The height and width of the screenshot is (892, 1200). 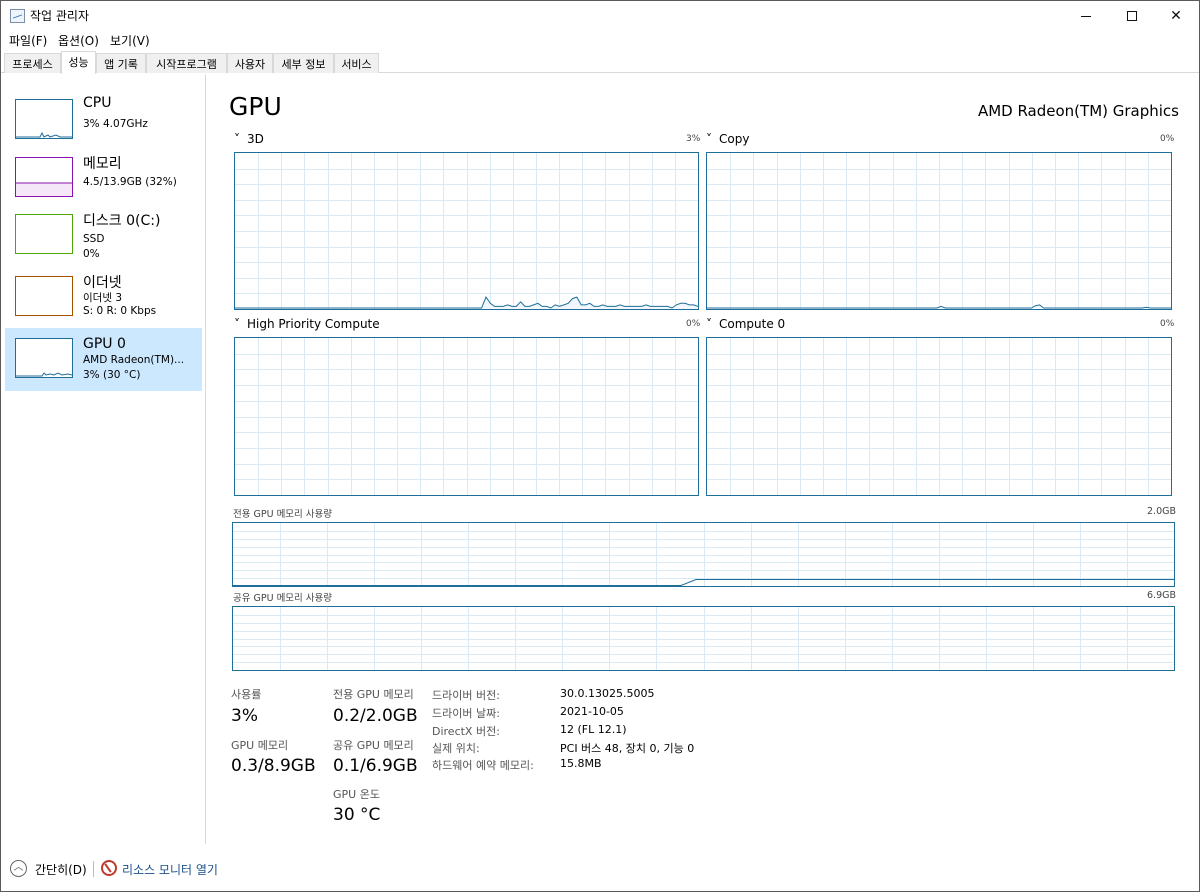 I want to click on engine-hpc-graph, so click(x=466, y=416).